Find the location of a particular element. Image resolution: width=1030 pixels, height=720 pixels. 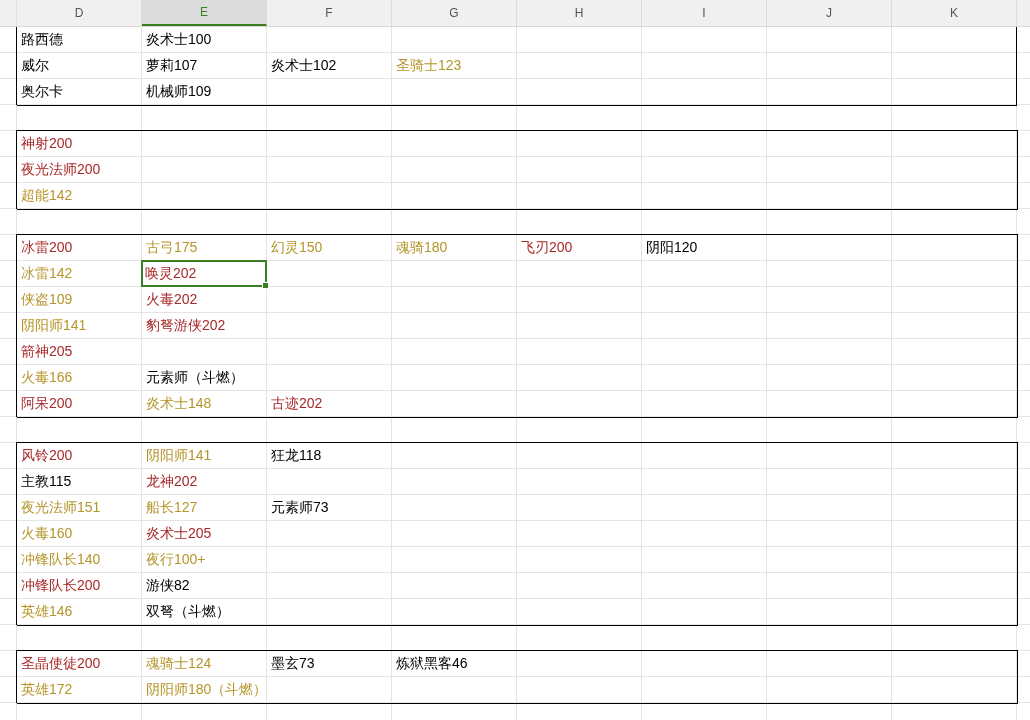

table-cell: 火毒202 is located at coordinates (172, 300).